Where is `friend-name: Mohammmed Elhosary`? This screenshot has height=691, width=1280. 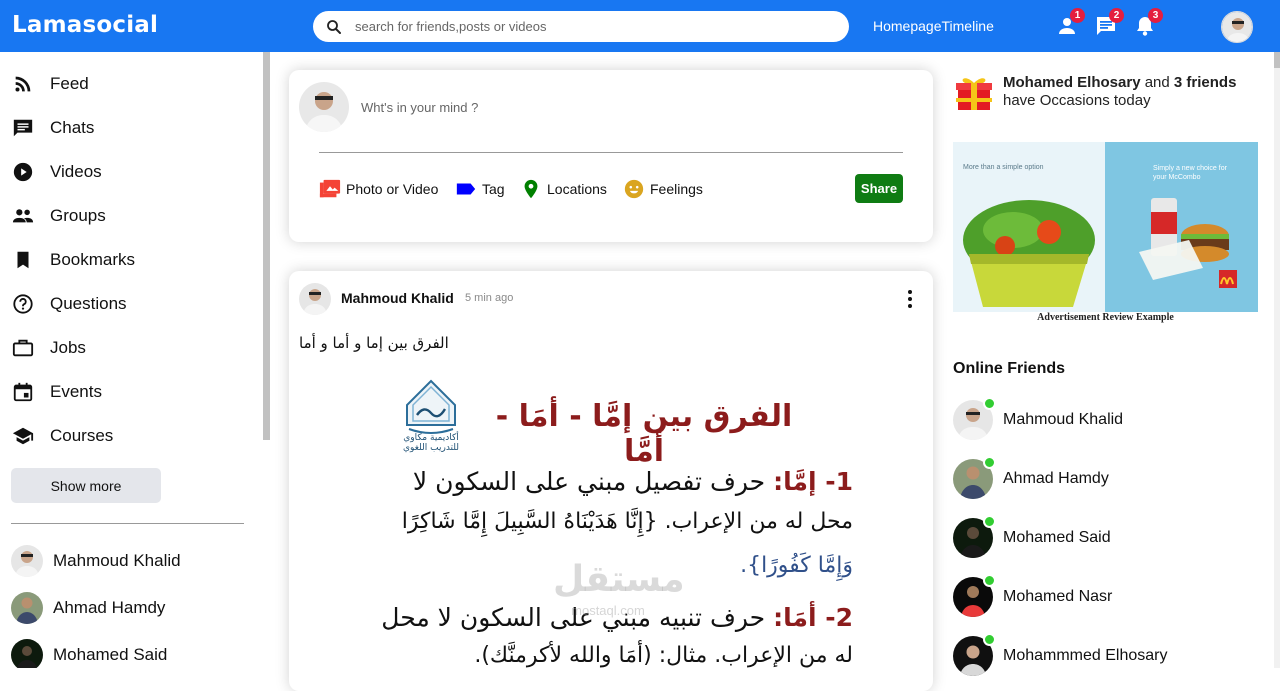
friend-name: Mohammmed Elhosary is located at coordinates (1085, 655).